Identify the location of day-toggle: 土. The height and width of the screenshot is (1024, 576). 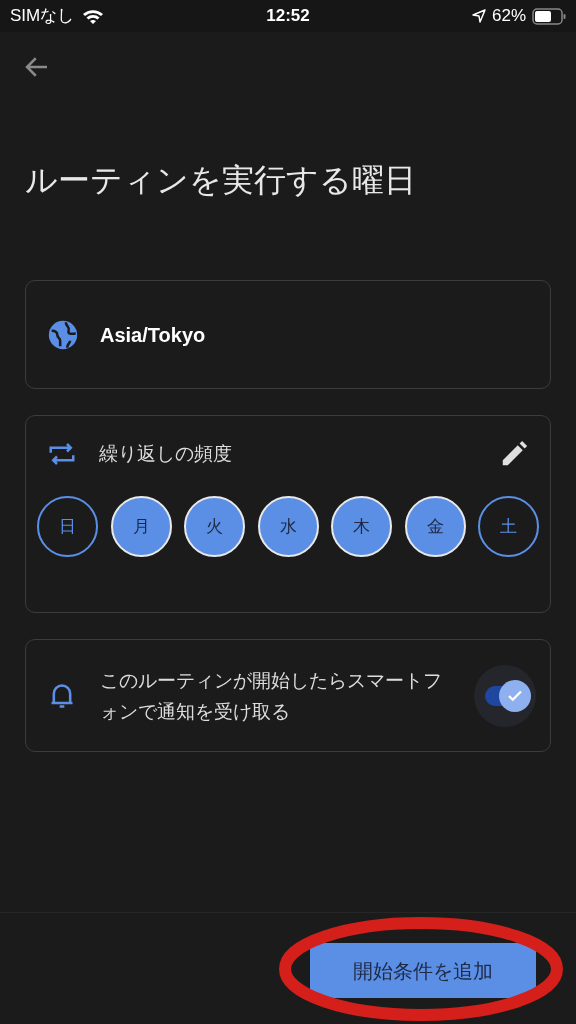
(508, 526).